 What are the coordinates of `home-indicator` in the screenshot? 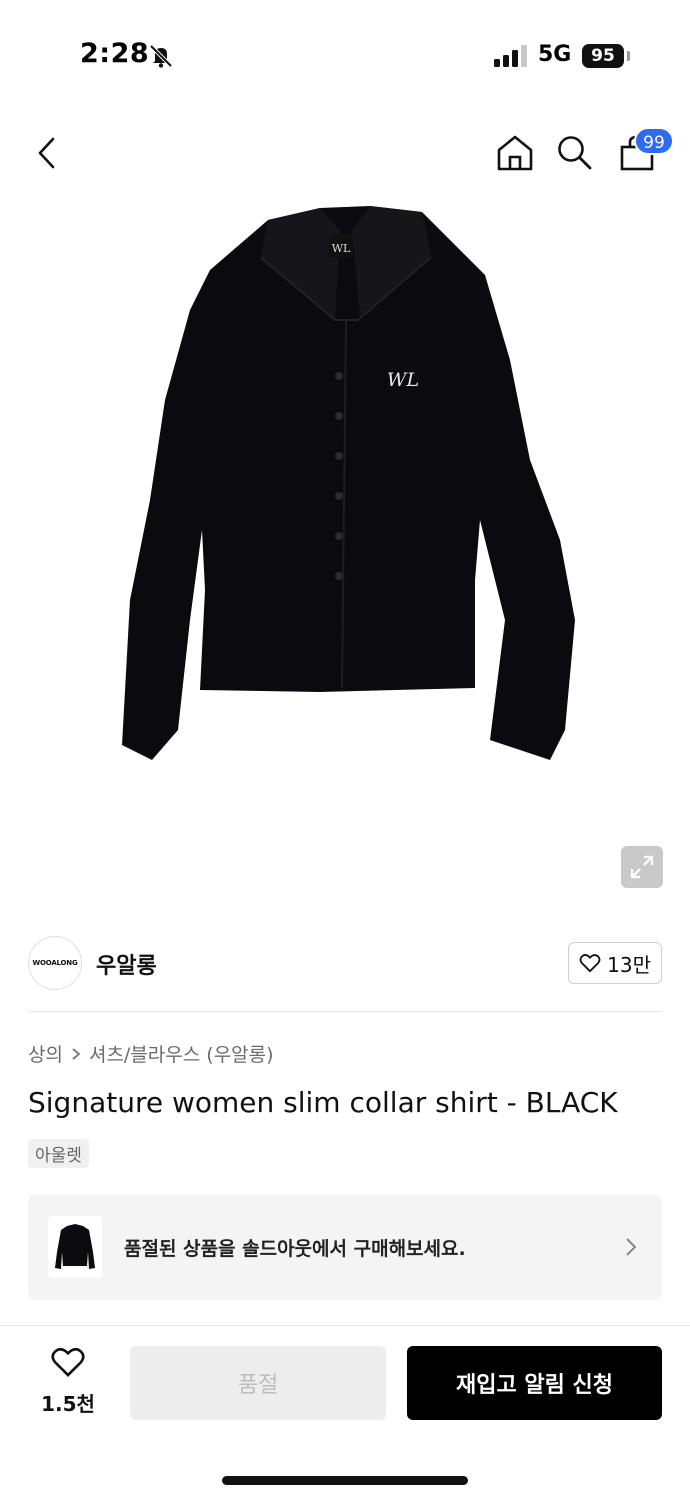 It's located at (345, 1480).